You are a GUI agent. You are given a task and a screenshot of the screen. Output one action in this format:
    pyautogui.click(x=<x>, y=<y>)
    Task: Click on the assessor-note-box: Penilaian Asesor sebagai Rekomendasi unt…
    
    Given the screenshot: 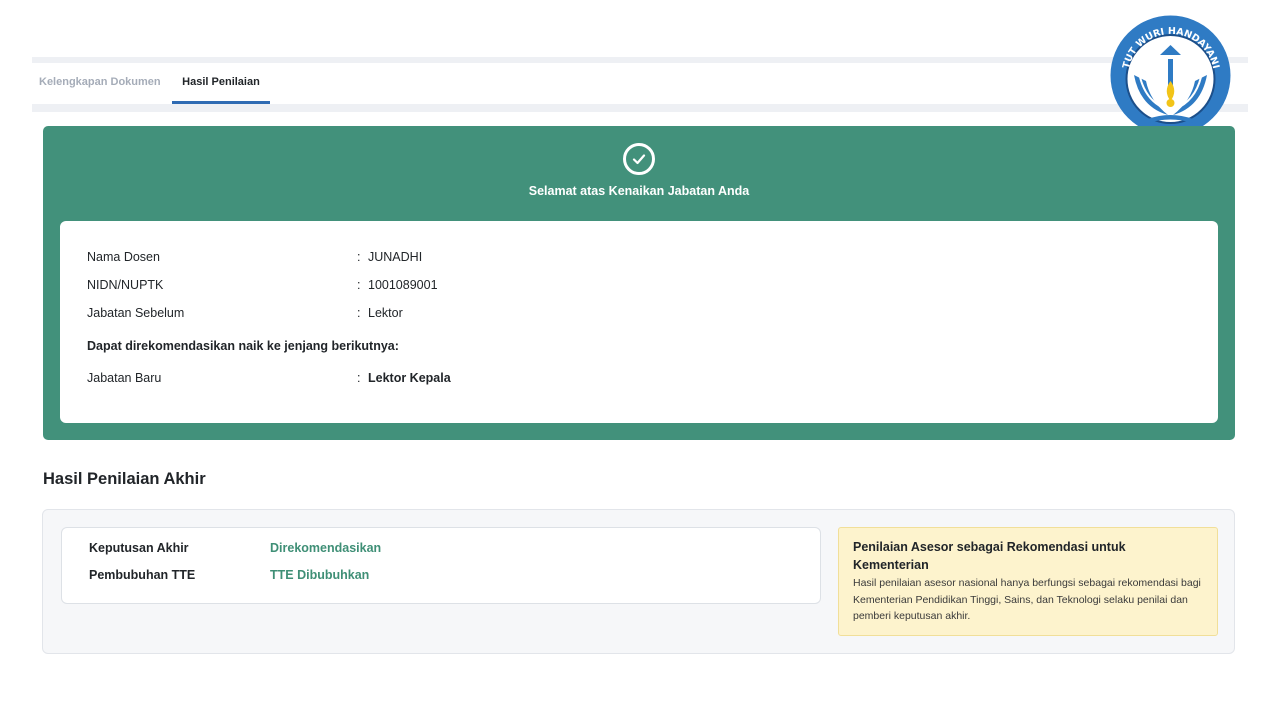 What is the action you would take?
    pyautogui.click(x=1028, y=581)
    